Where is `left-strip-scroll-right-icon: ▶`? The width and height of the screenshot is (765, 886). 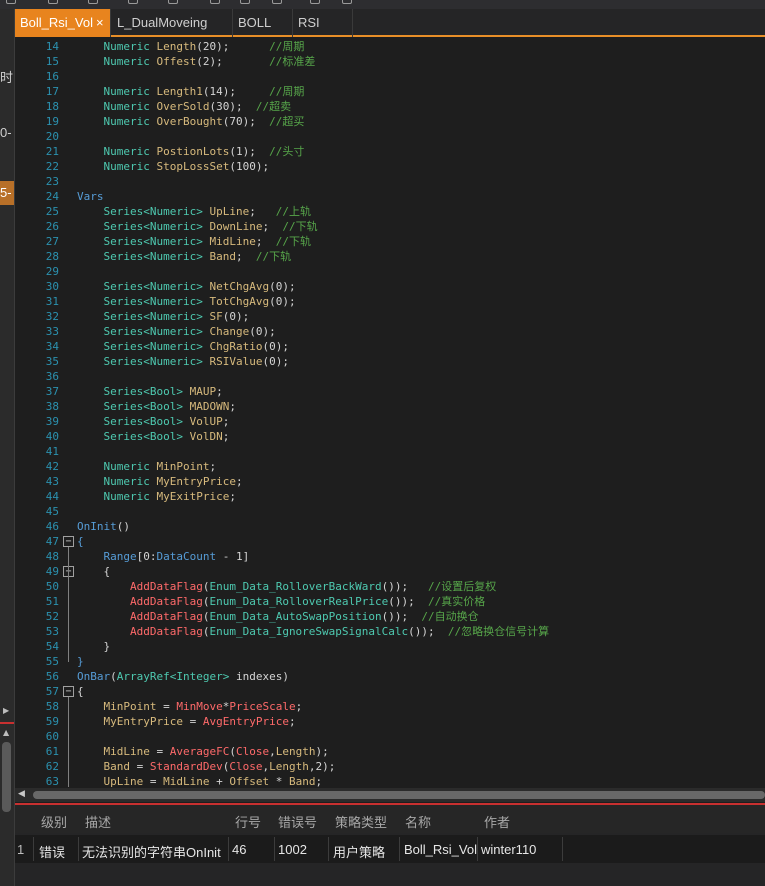
left-strip-scroll-right-icon: ▶ is located at coordinates (6, 710).